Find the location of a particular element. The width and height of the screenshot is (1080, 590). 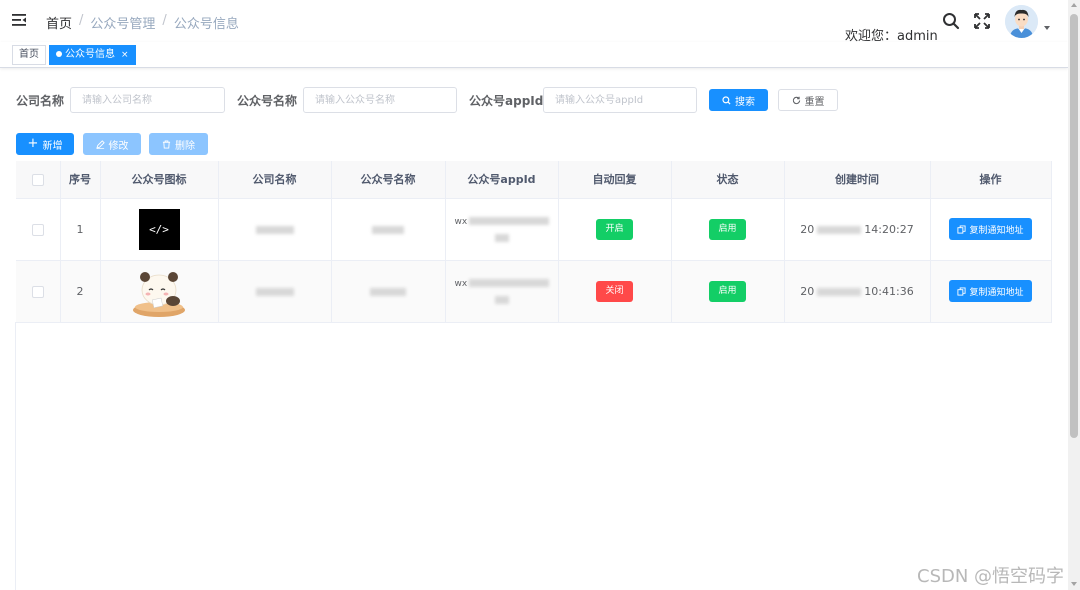

reset-button: 重置 is located at coordinates (808, 100).